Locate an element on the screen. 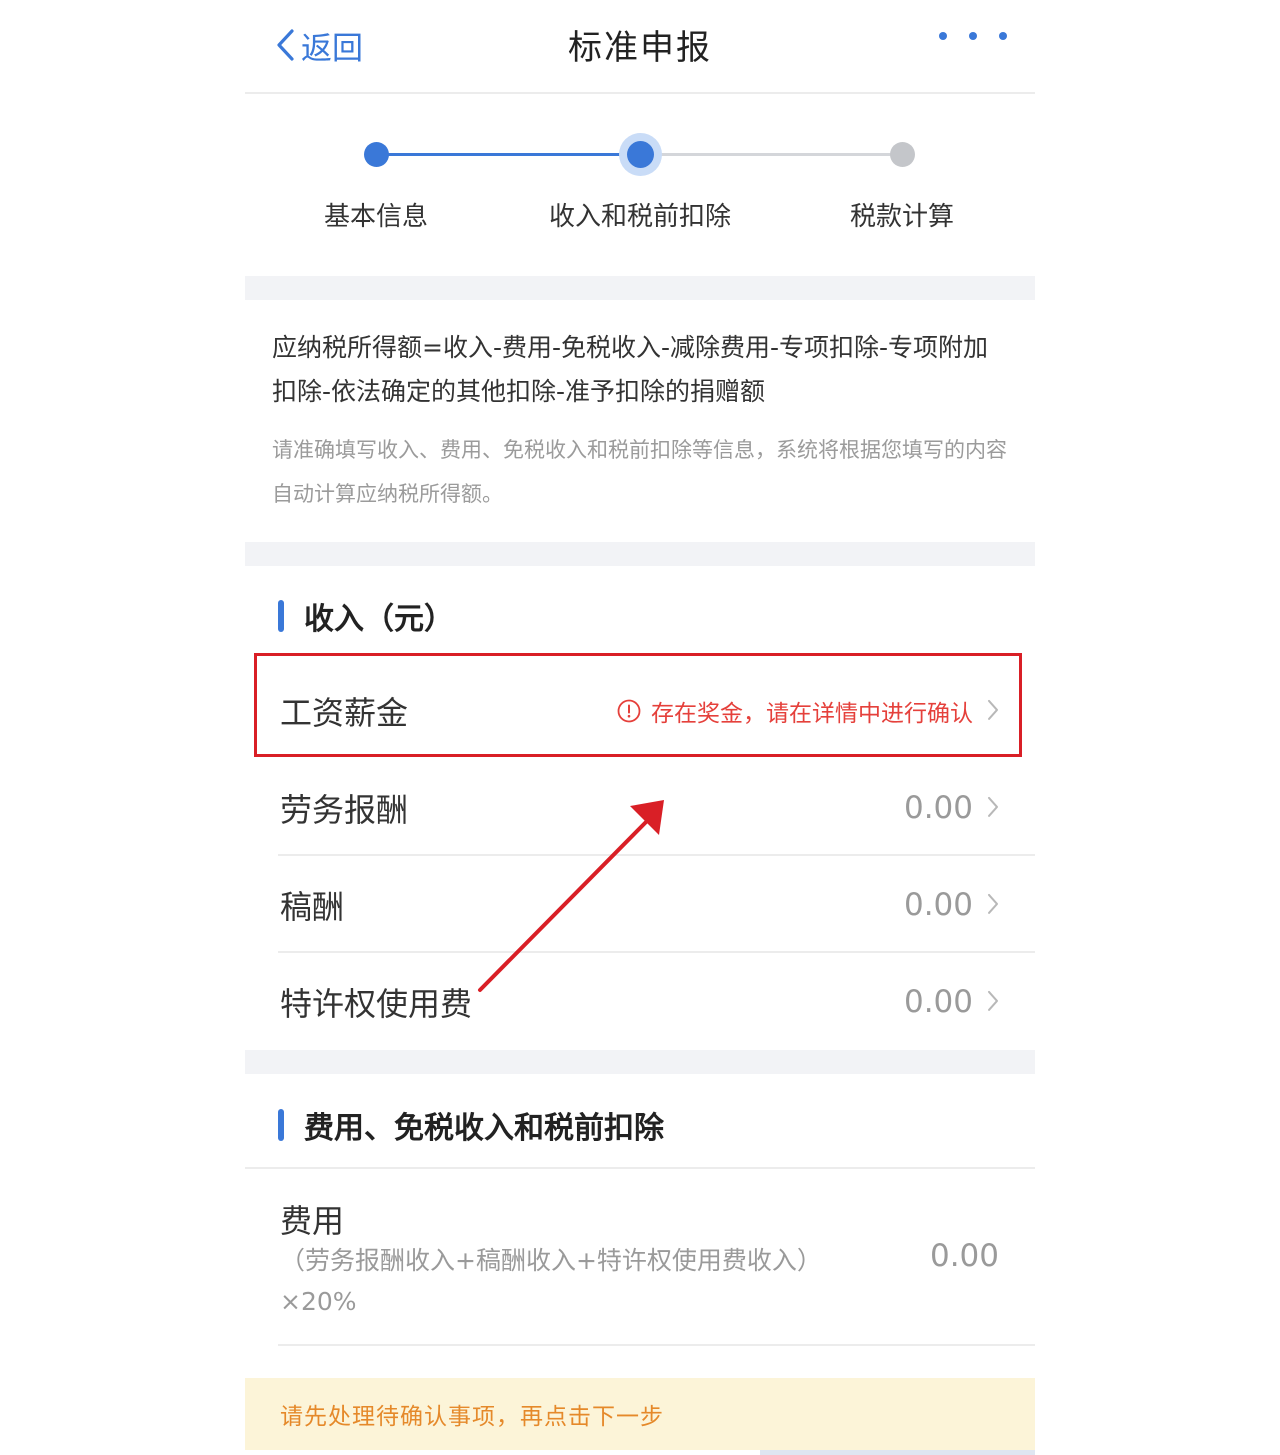 Image resolution: width=1280 pixels, height=1455 pixels. section-divider is located at coordinates (640, 1168).